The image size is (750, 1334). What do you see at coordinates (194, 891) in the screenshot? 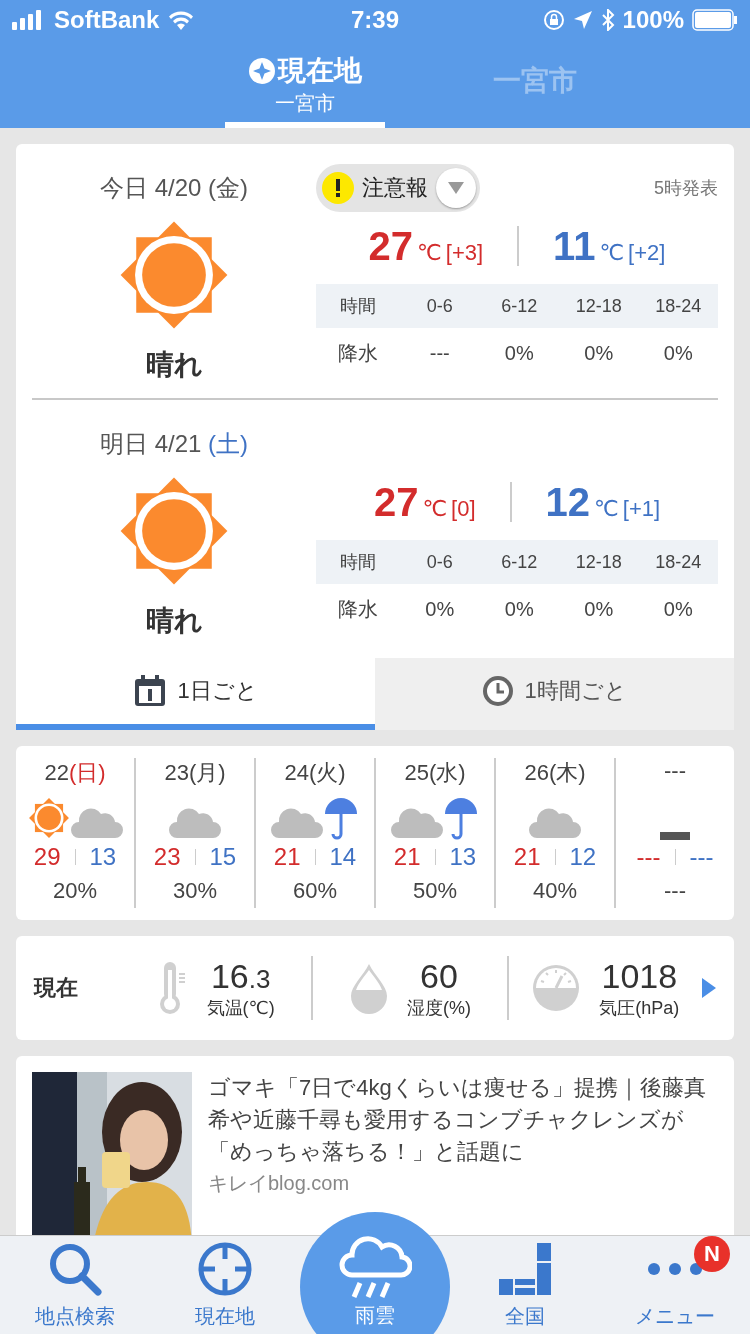
I see `precipitation-chance: 30%` at bounding box center [194, 891].